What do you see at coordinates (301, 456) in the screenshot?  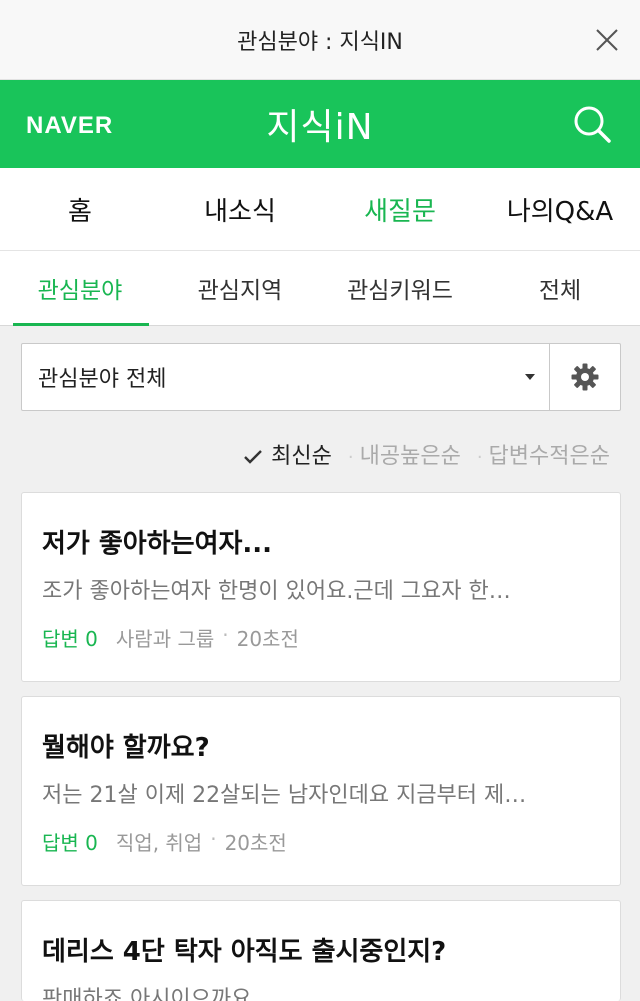 I see `sort-latest-label: 최신순` at bounding box center [301, 456].